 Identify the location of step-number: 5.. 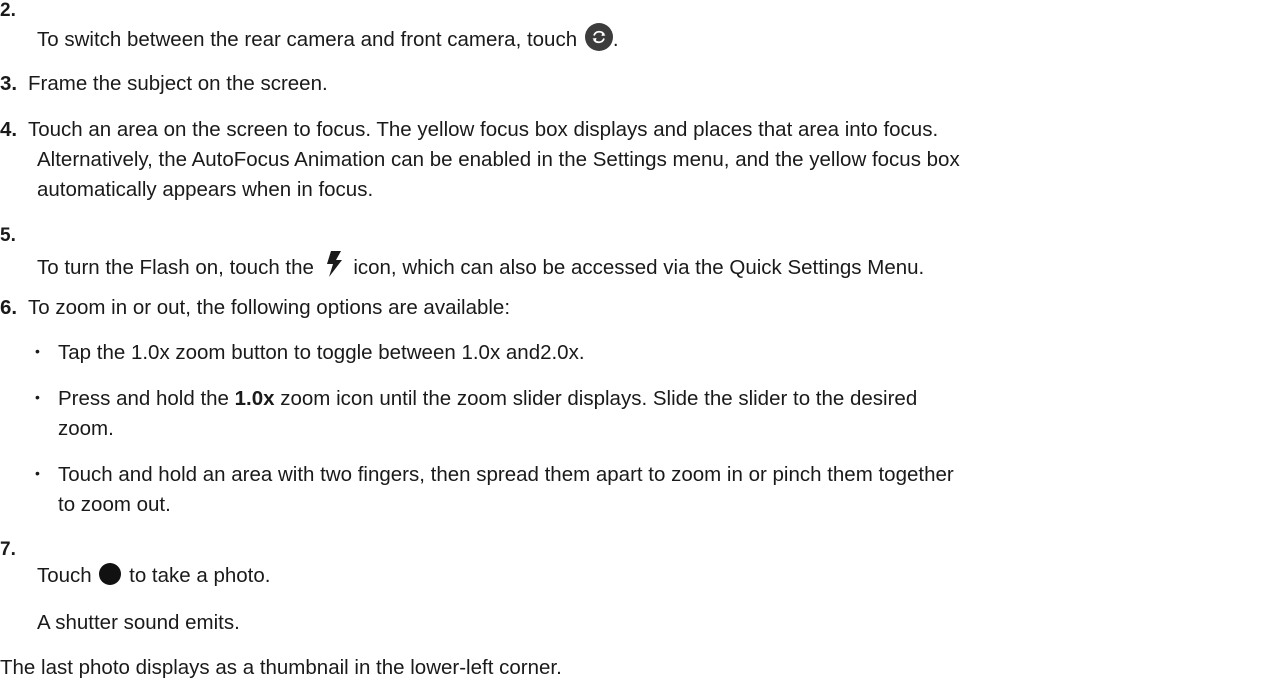
(8, 235).